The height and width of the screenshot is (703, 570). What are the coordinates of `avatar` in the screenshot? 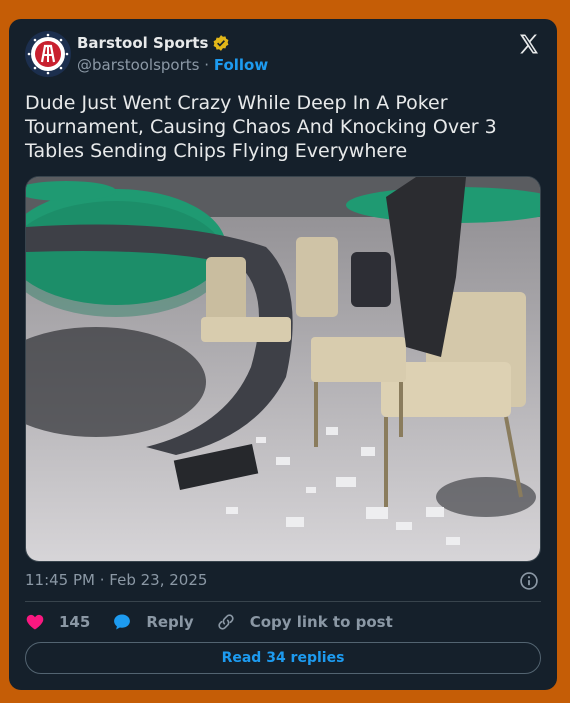 It's located at (48, 54).